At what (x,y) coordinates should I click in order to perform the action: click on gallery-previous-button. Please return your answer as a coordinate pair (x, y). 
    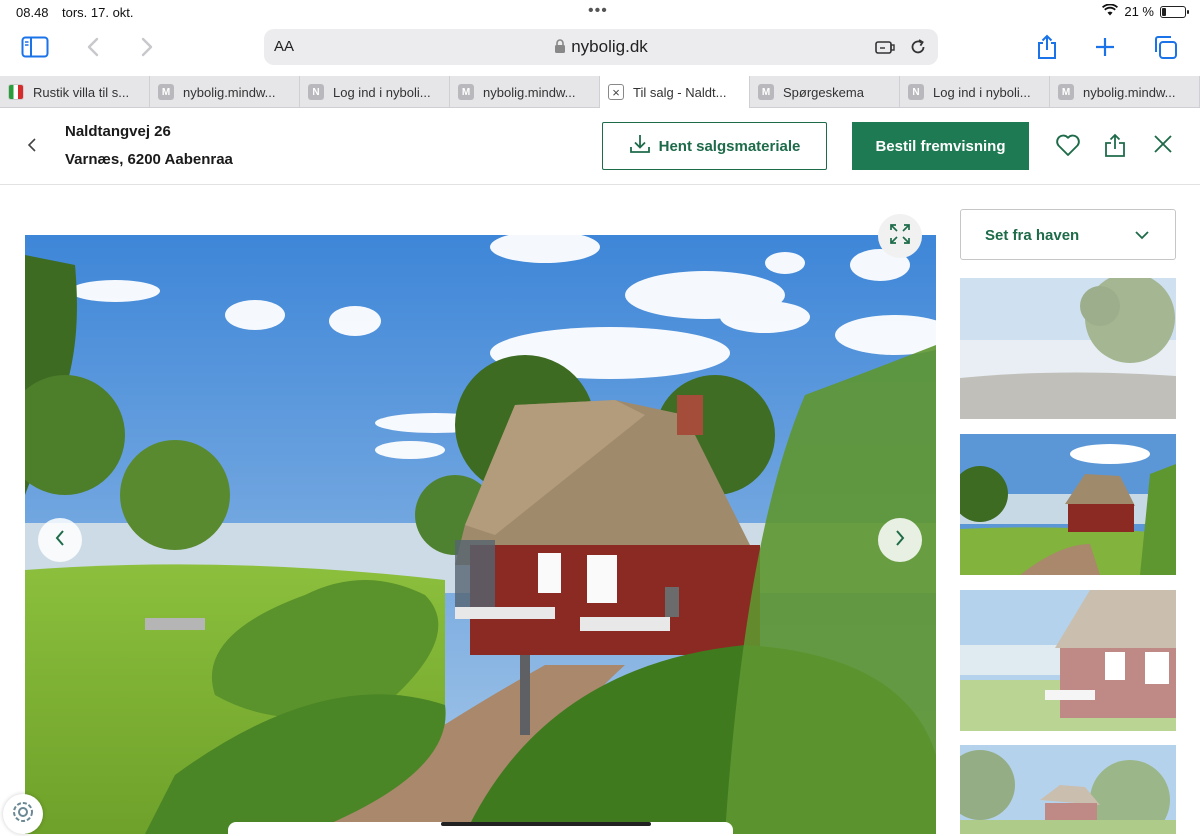
    Looking at the image, I should click on (60, 540).